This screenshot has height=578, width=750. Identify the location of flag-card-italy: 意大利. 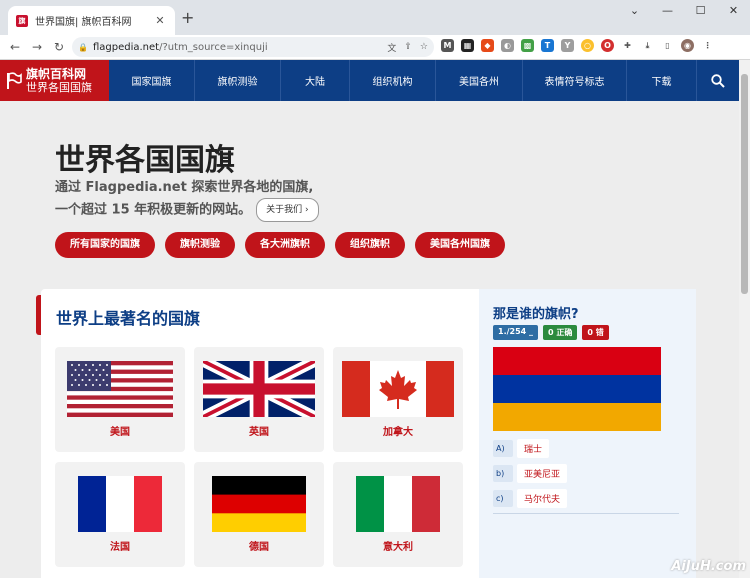
(398, 514).